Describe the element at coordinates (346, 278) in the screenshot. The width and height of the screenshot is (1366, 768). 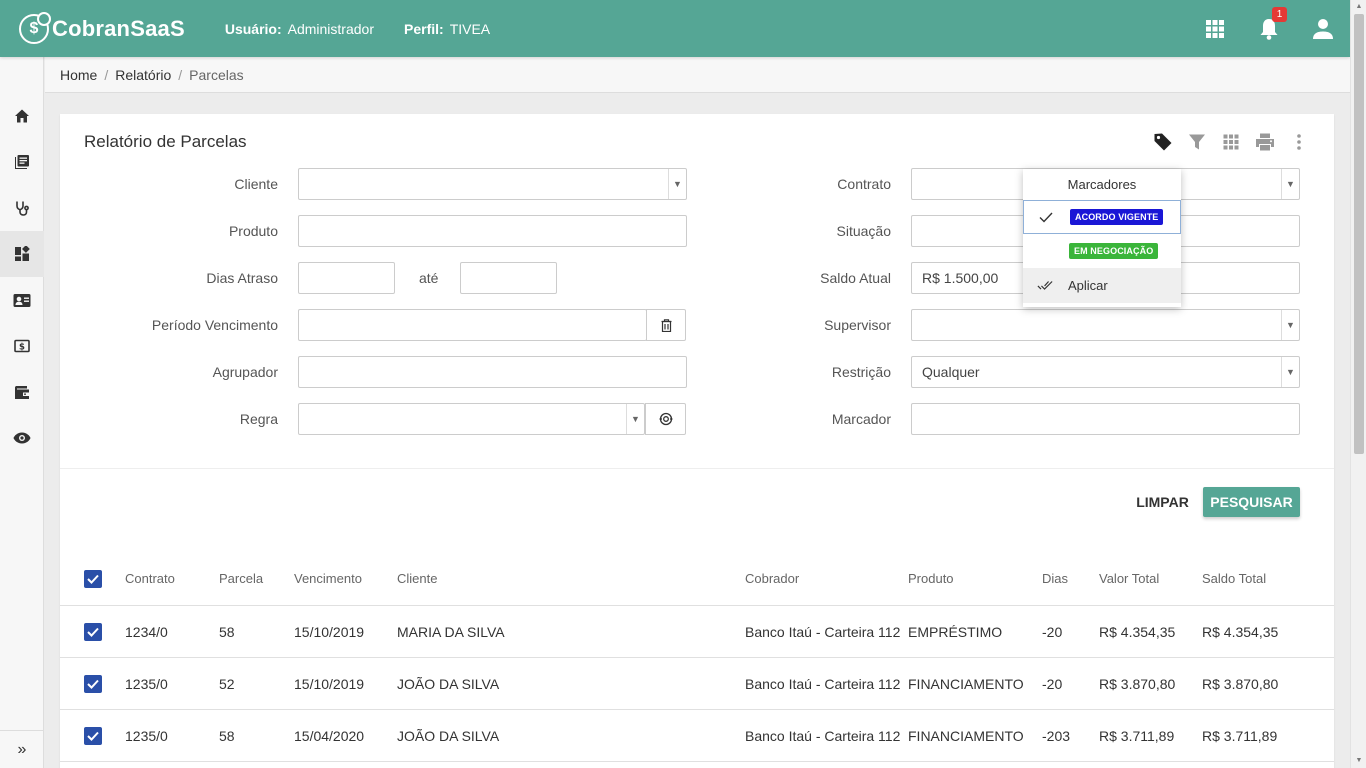
I see `dias-atraso-from-input` at that location.